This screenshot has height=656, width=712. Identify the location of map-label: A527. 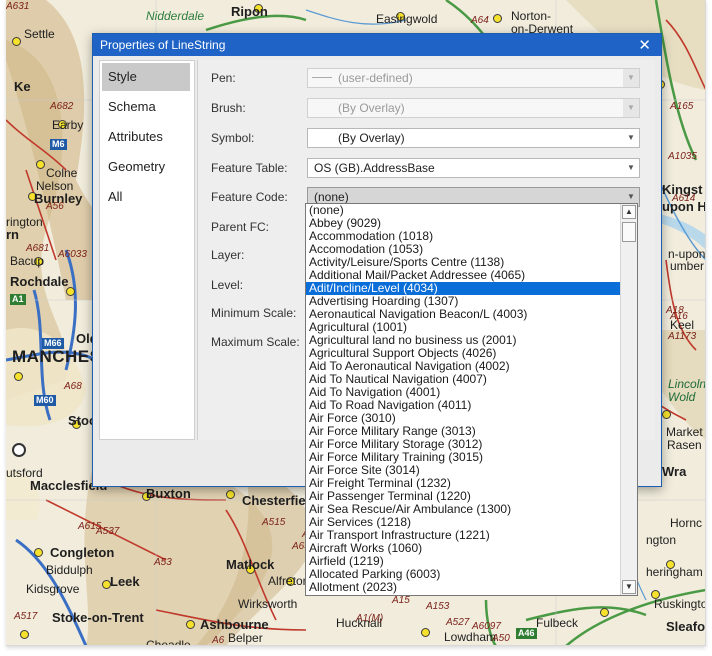
(458, 622).